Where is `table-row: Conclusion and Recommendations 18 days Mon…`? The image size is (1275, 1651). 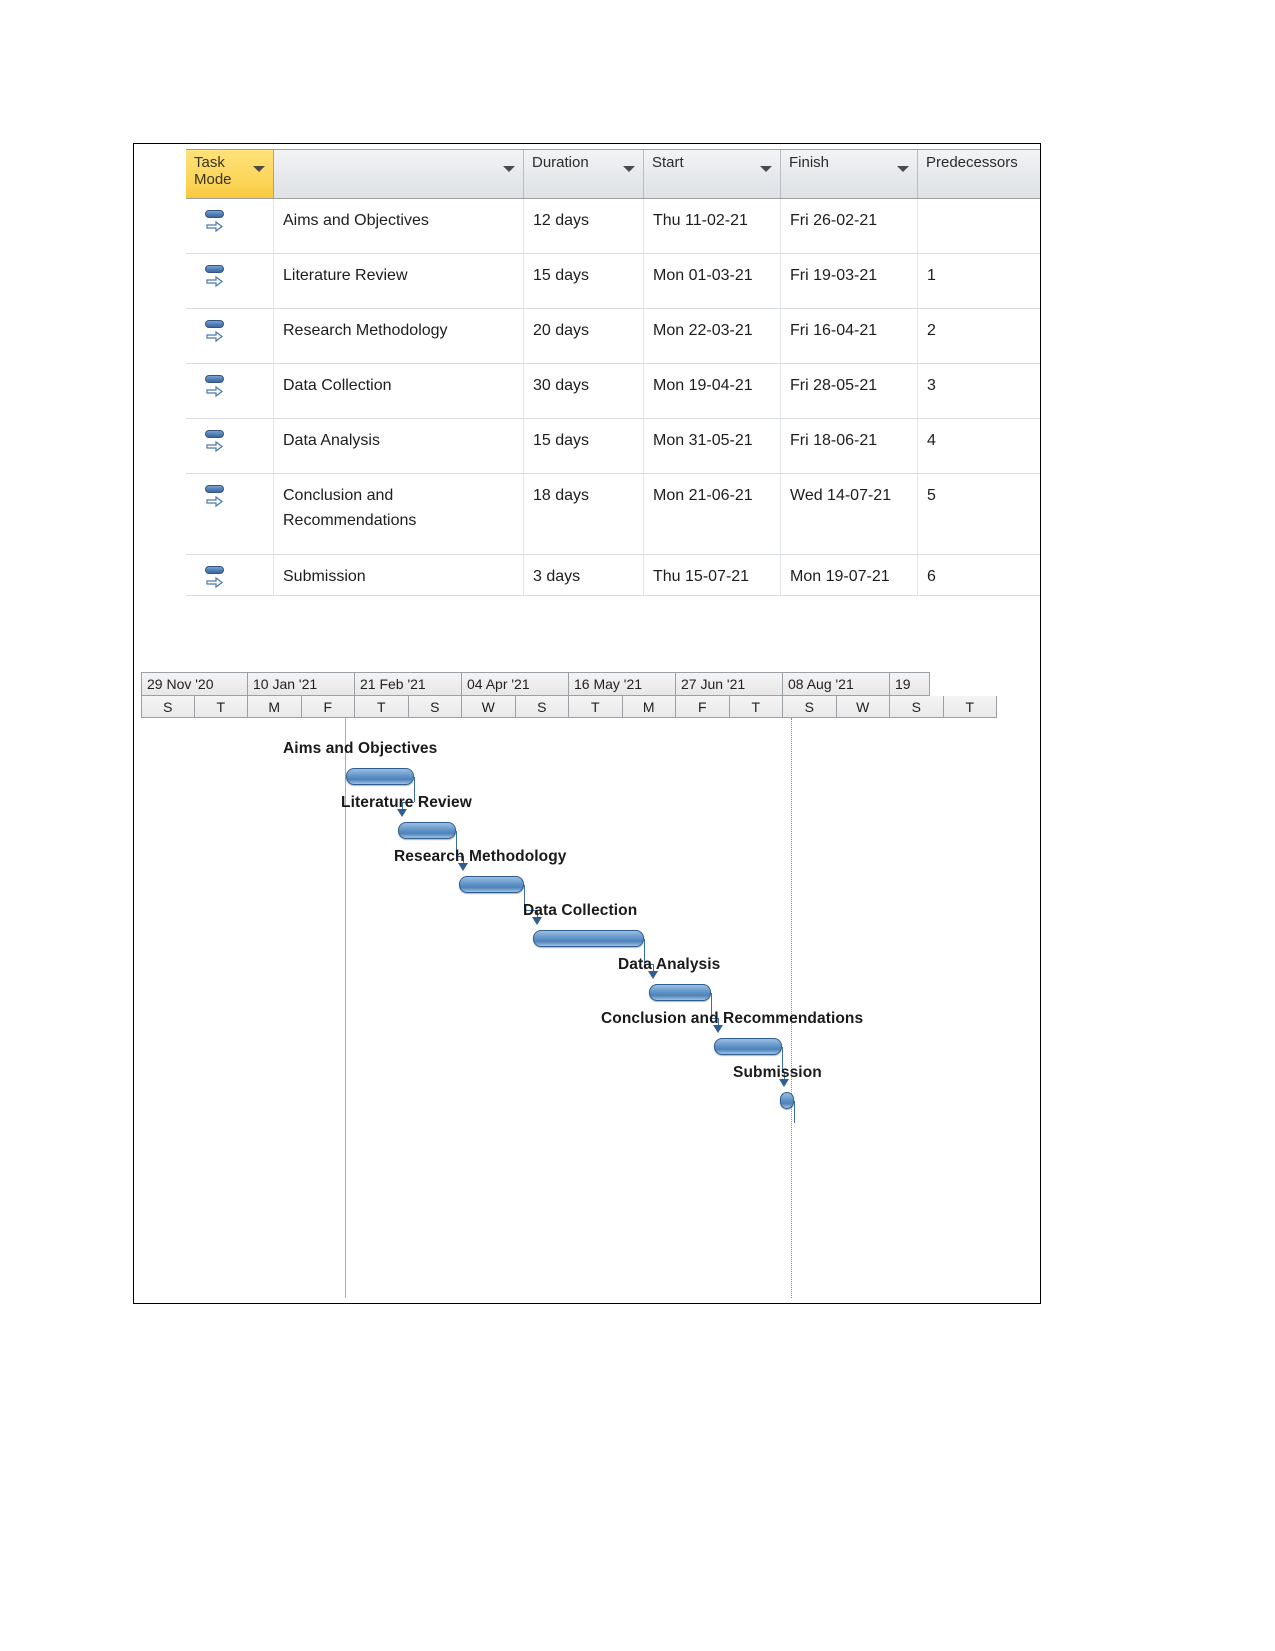
table-row: Conclusion and Recommendations 18 days Mon… is located at coordinates (613, 514).